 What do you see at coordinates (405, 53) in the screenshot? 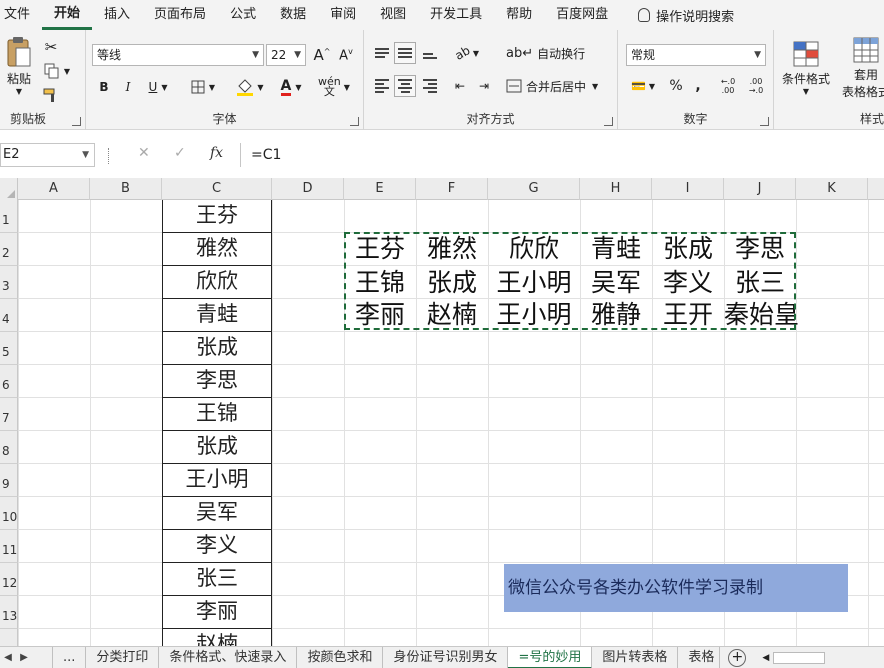
I see `align-middle-button` at bounding box center [405, 53].